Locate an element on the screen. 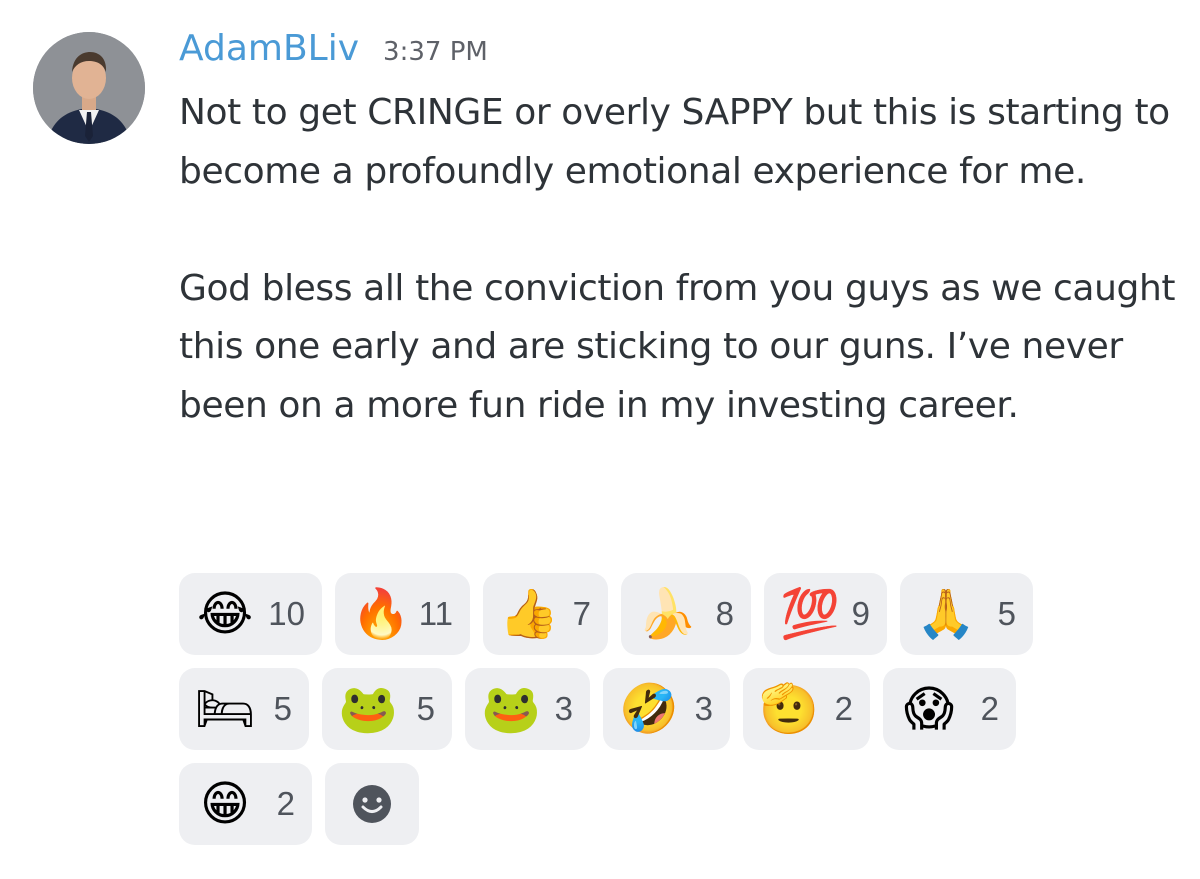  user-avatar is located at coordinates (89, 88).